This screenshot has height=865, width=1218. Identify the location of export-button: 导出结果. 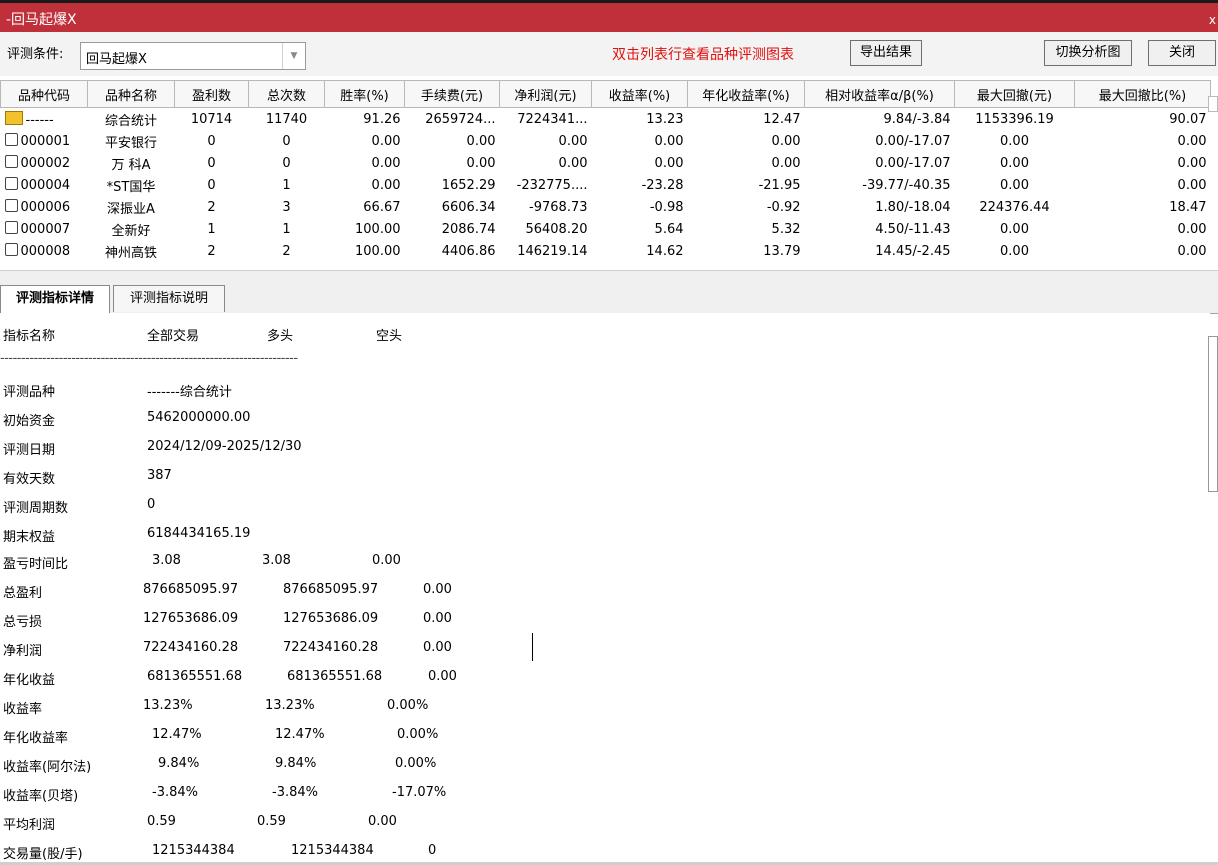
(886, 53).